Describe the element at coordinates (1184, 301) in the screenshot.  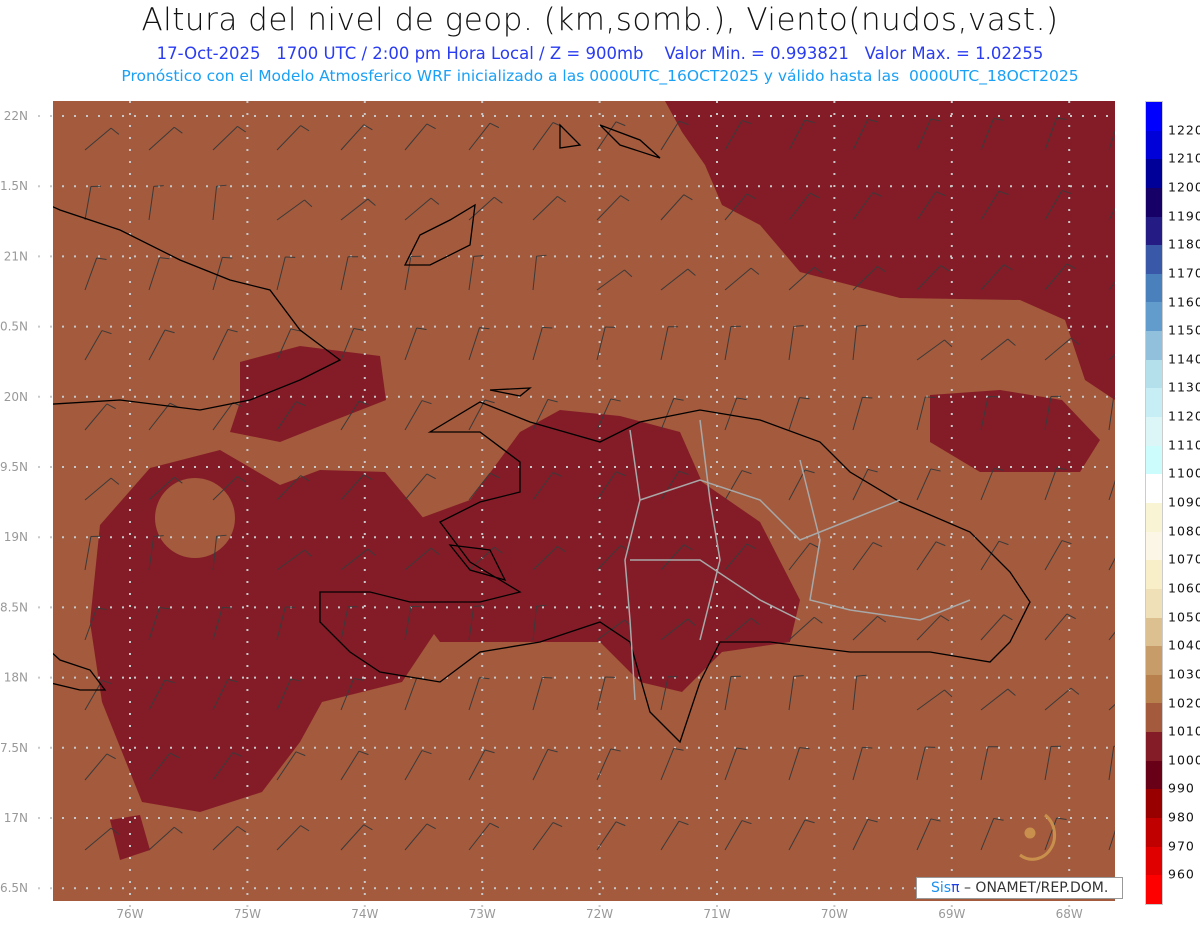
I see `colorbar-label: 1160` at that location.